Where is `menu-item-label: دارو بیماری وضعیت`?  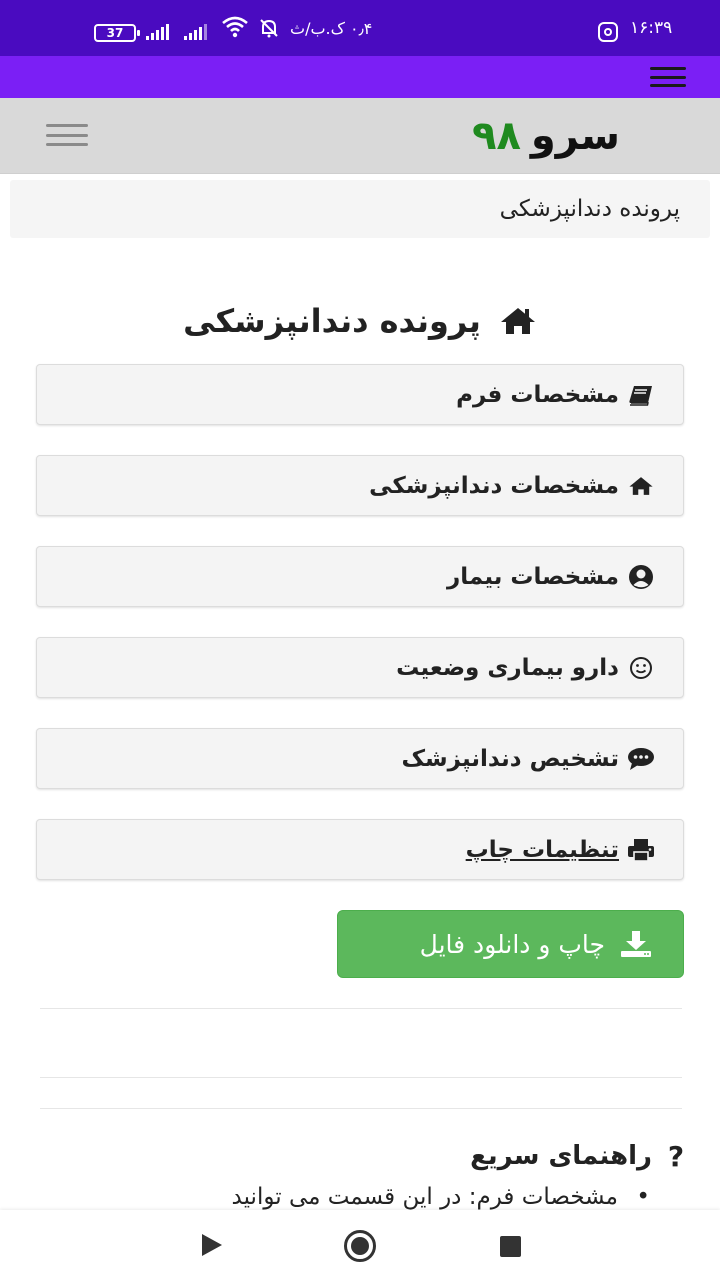
menu-item-label: دارو بیماری وضعیت is located at coordinates (507, 667).